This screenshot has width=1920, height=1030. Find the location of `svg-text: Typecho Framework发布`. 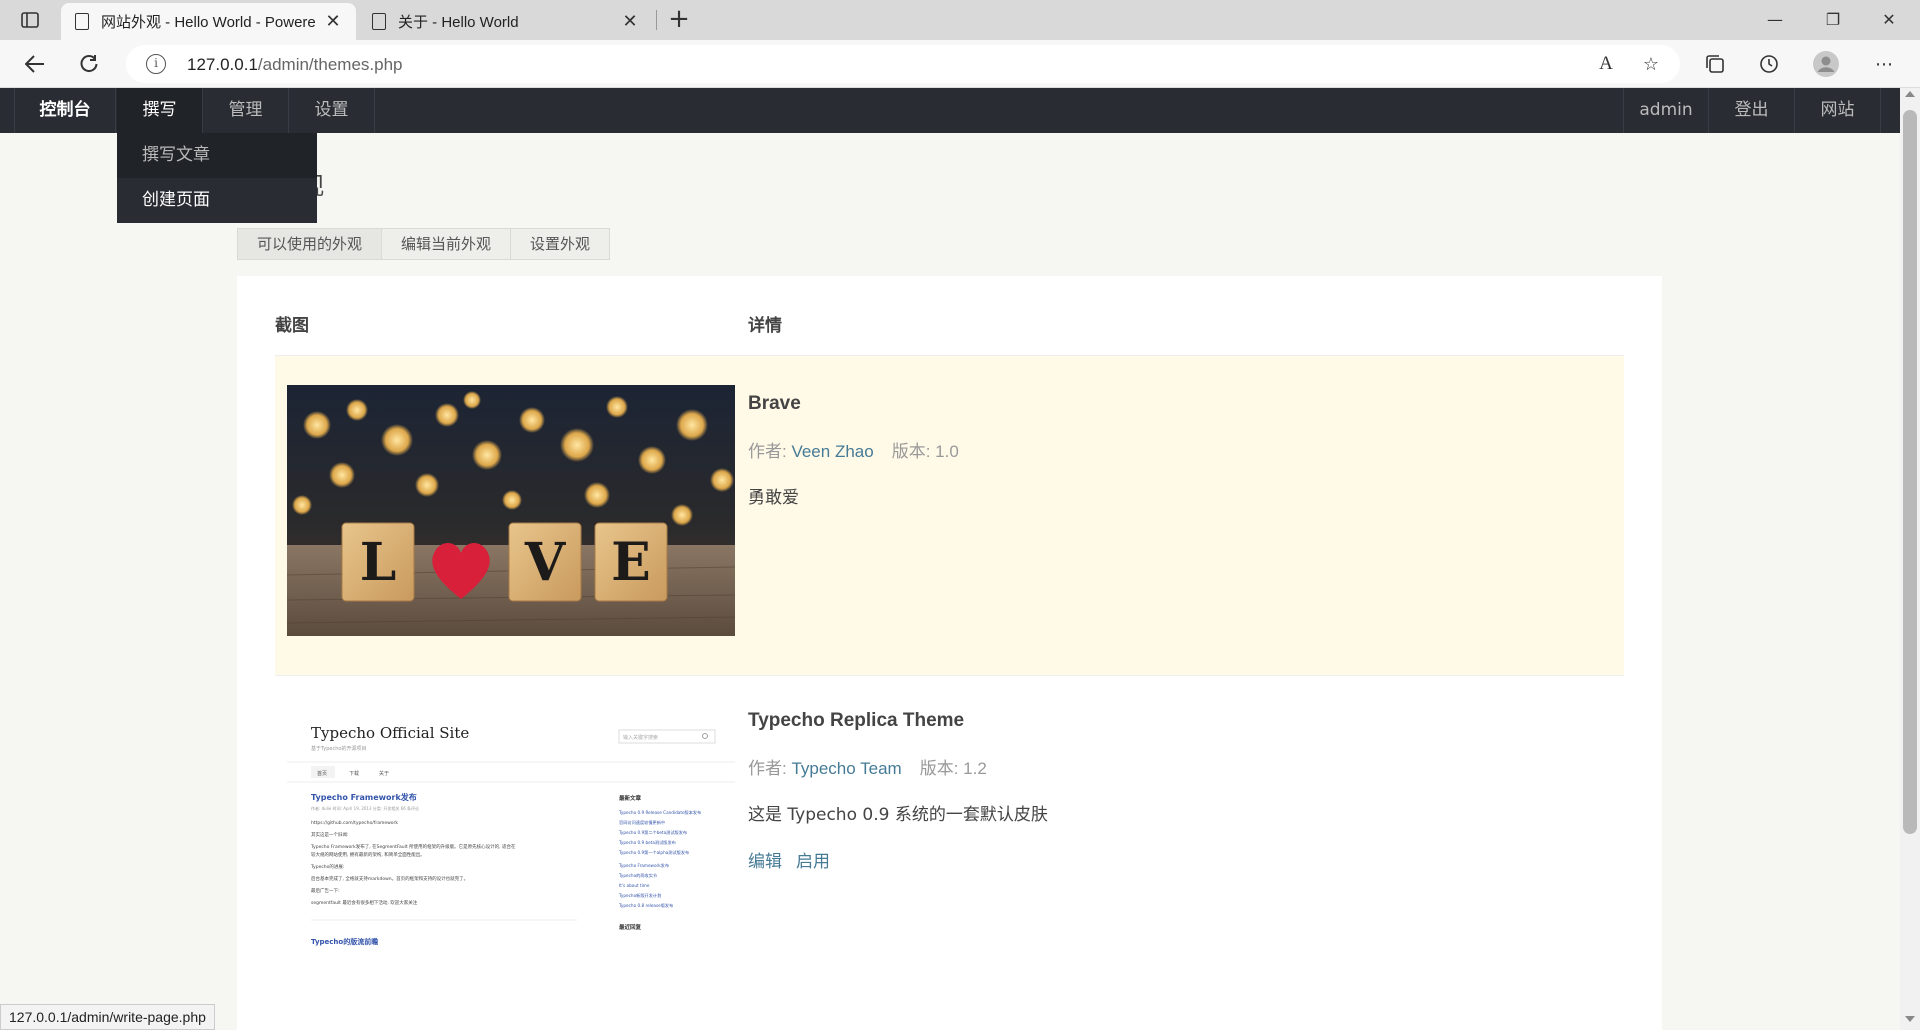

svg-text: Typecho Framework发布 is located at coordinates (643, 865).